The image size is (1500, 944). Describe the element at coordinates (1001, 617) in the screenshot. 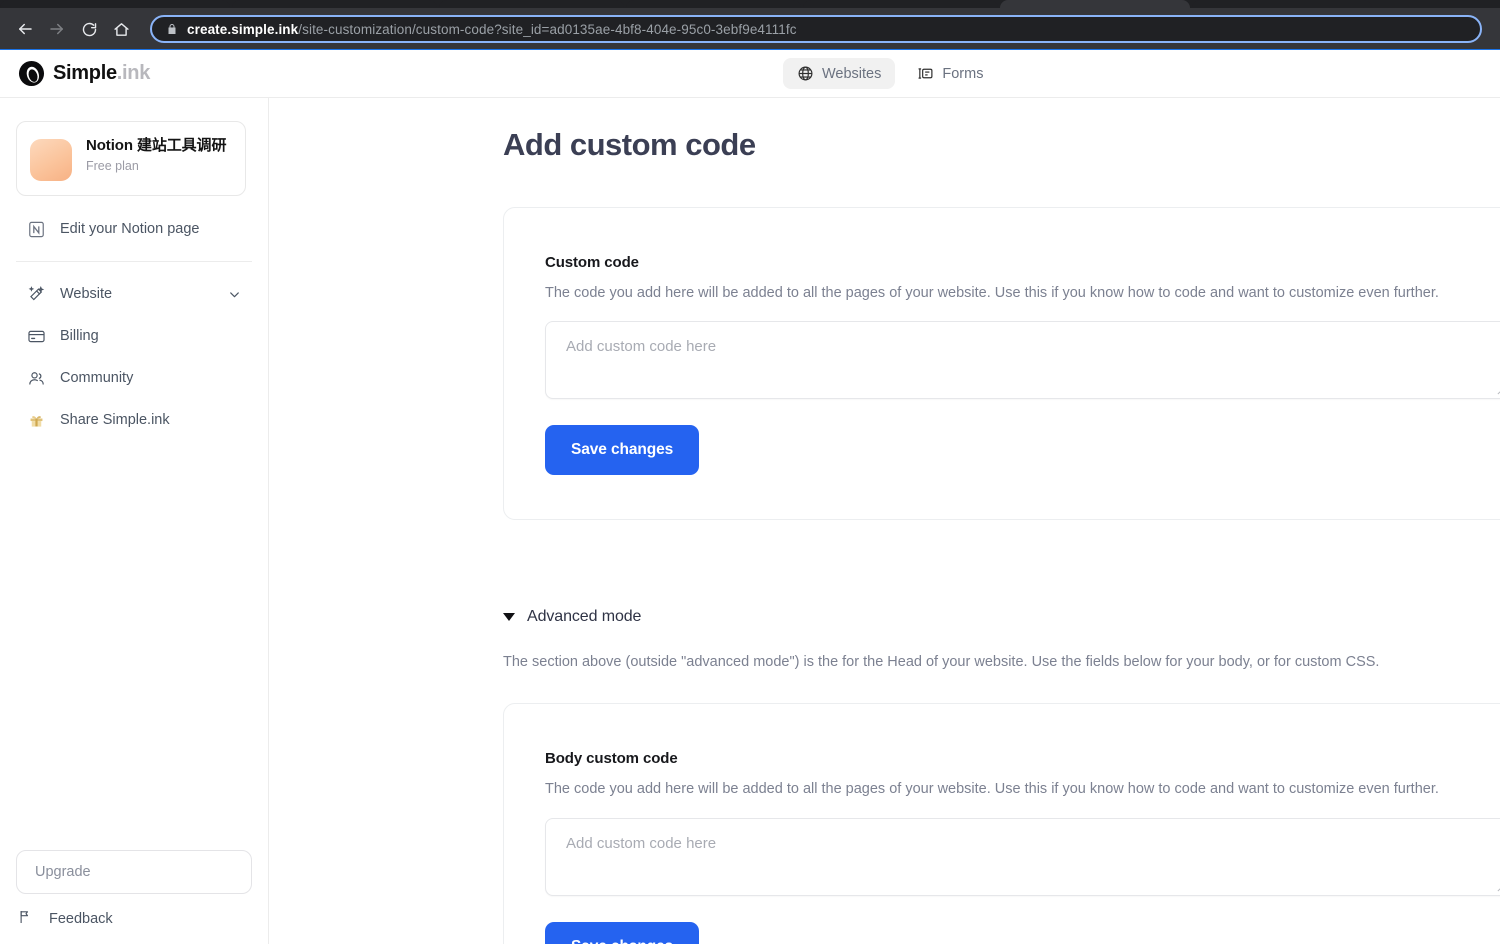

I see `advanced-mode-toggle: Advanced mode` at that location.